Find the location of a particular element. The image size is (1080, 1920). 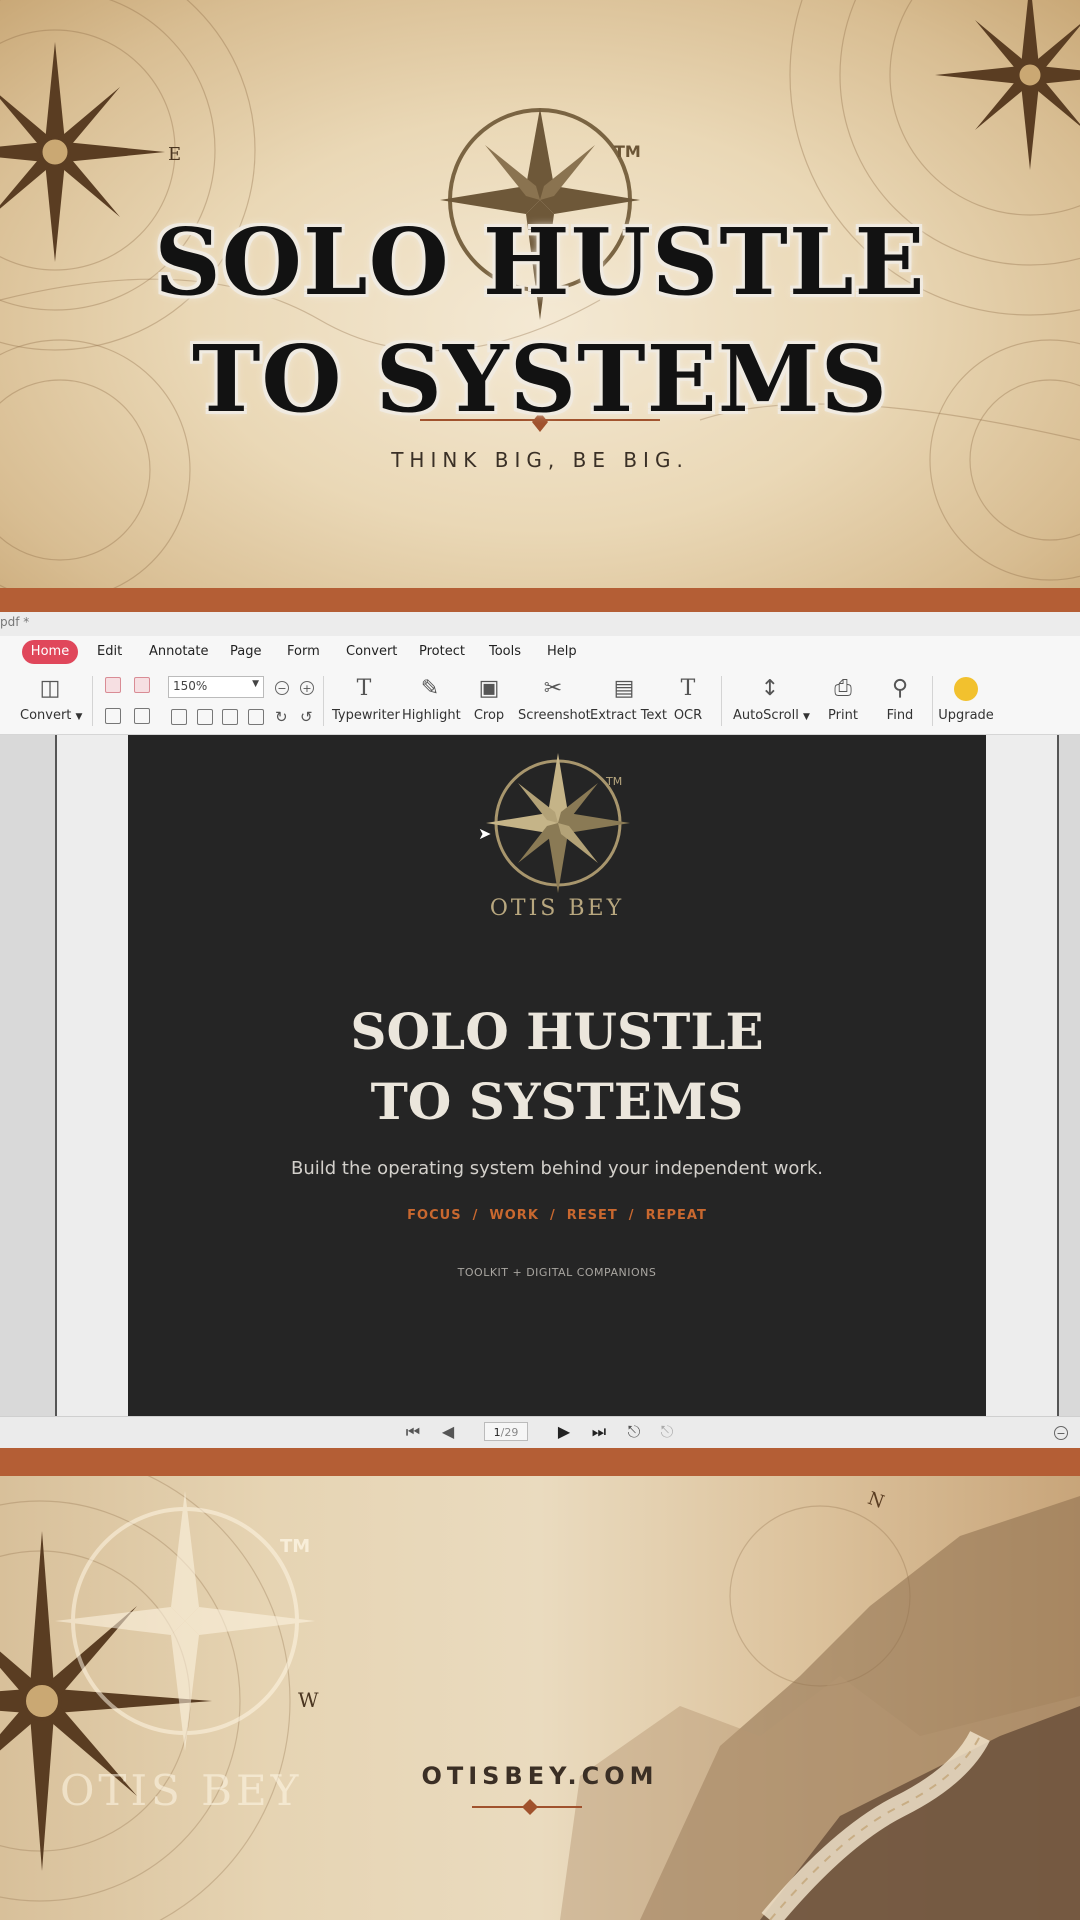

page-number-input: 1/29 is located at coordinates (506, 1431).